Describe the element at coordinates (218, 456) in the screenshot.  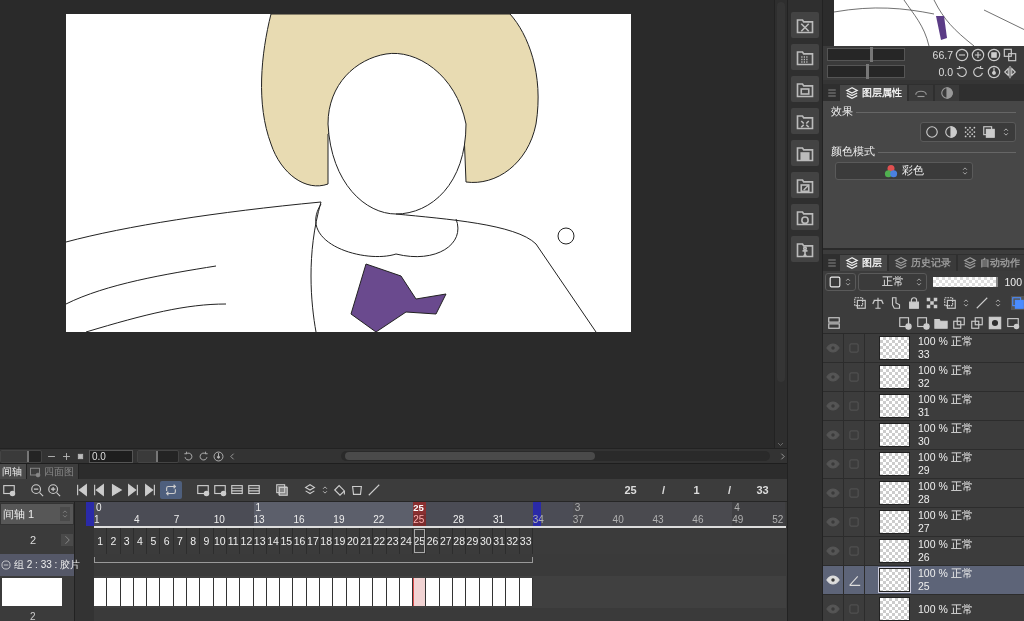
I see `reset-rotation-icon` at that location.